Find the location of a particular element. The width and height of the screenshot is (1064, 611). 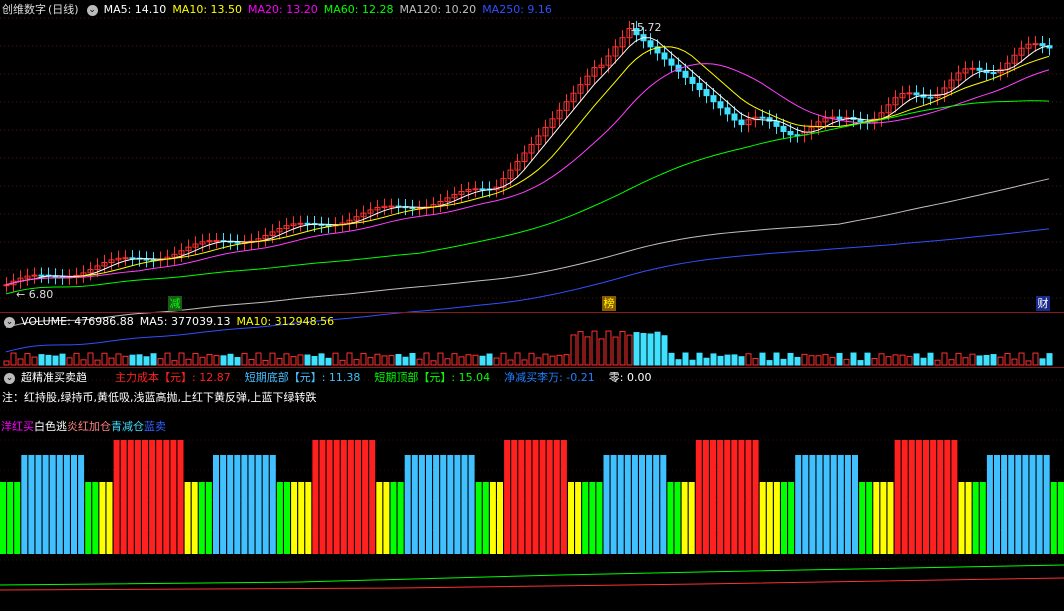

legend-item: 洋红买 is located at coordinates (17, 426).